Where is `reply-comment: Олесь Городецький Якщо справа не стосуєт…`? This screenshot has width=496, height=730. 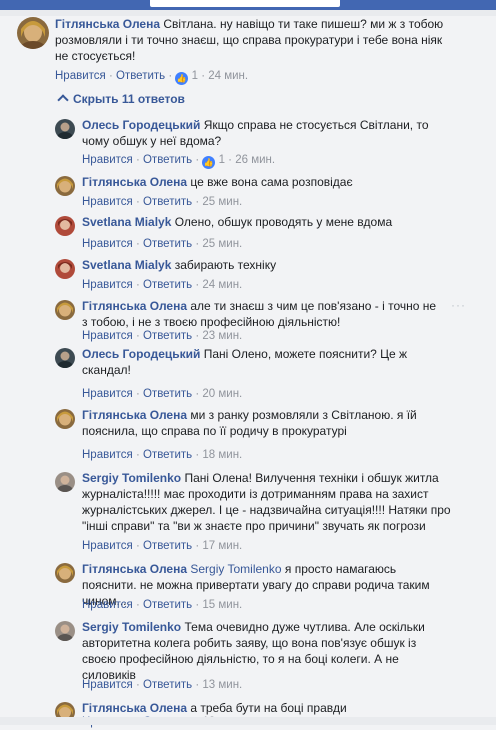 reply-comment: Олесь Городецький Якщо справа не стосуєт… is located at coordinates (248, 143).